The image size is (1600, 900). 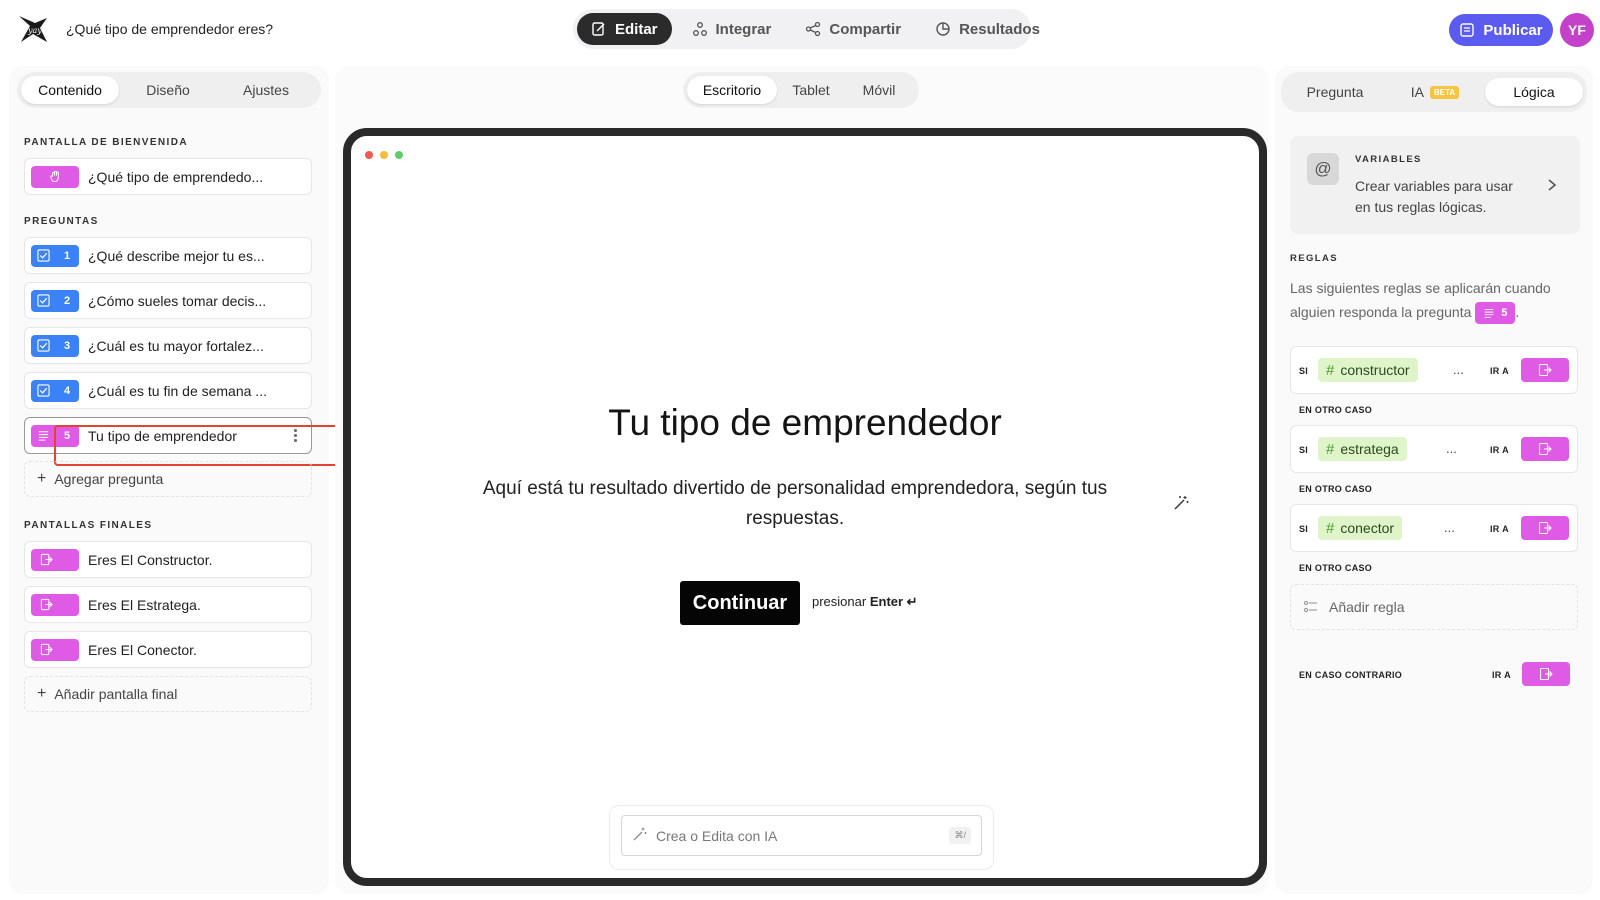 What do you see at coordinates (1323, 169) in the screenshot?
I see `at-icon: @` at bounding box center [1323, 169].